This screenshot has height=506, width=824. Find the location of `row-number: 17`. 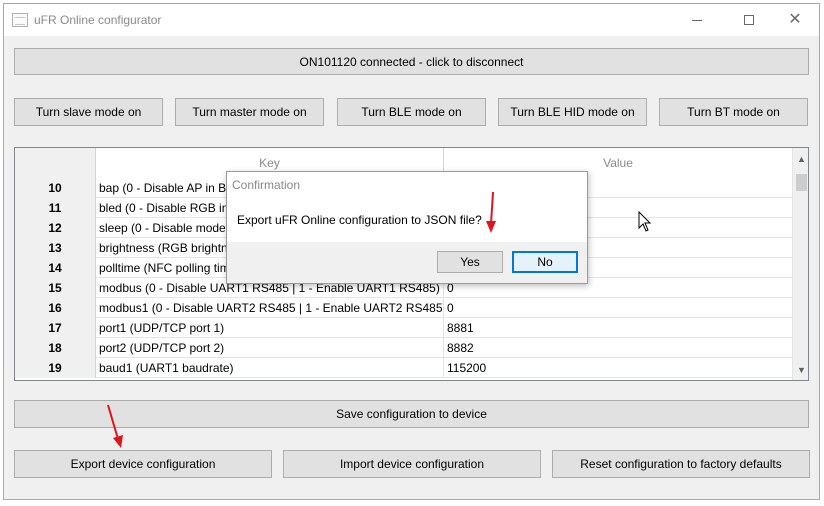

row-number: 17 is located at coordinates (55, 328).